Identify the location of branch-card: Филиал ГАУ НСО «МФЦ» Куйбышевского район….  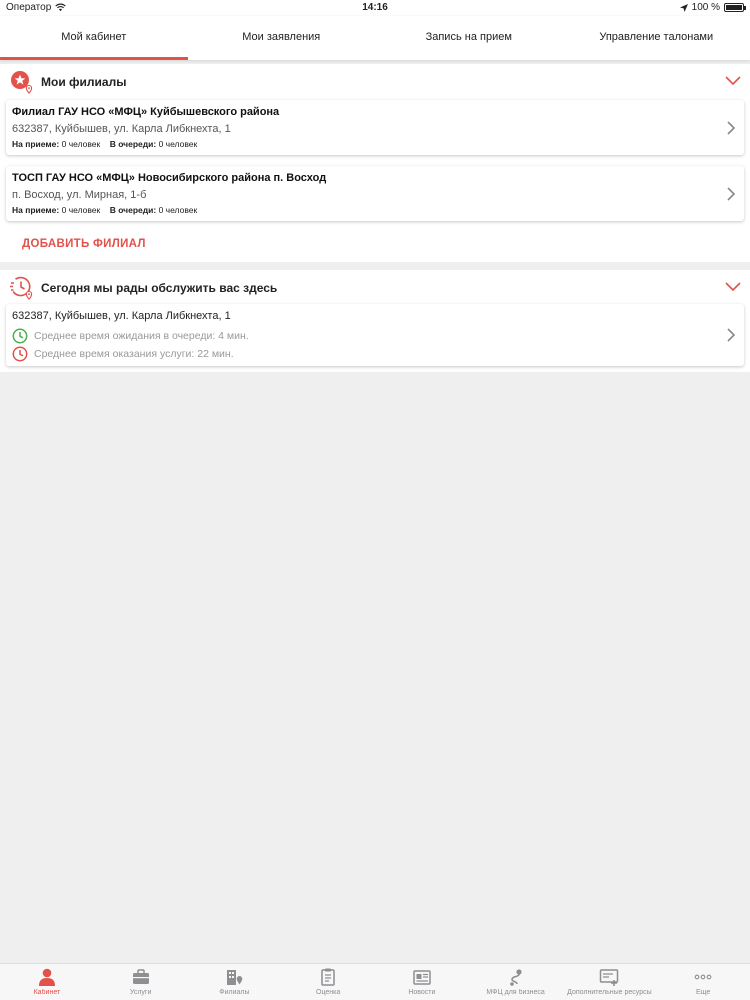
(375, 127).